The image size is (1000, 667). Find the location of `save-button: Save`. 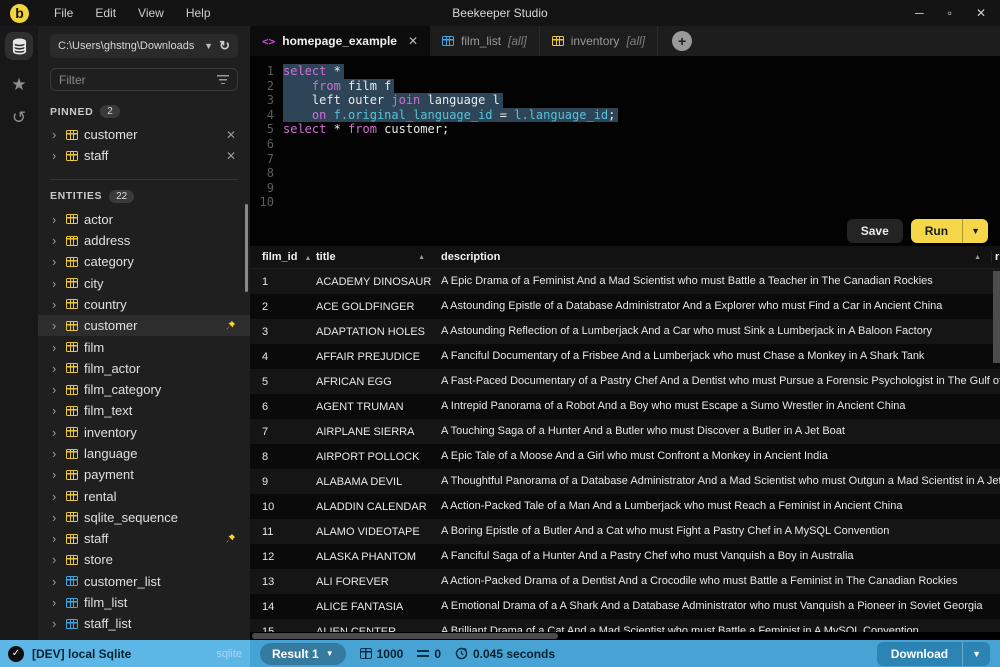

save-button: Save is located at coordinates (874, 231).